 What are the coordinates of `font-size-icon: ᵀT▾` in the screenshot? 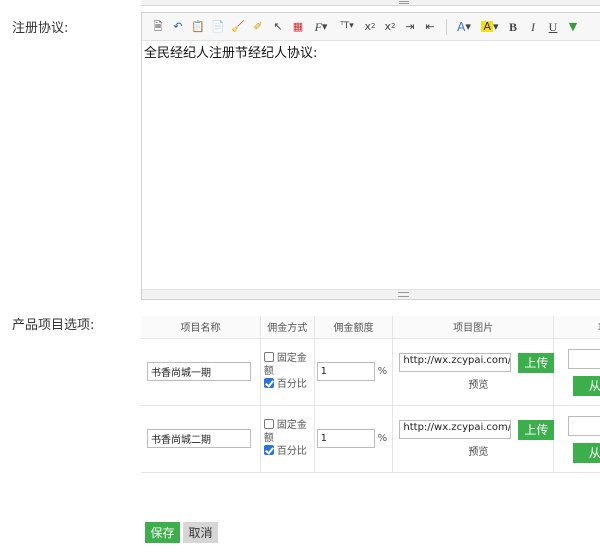 It's located at (347, 27).